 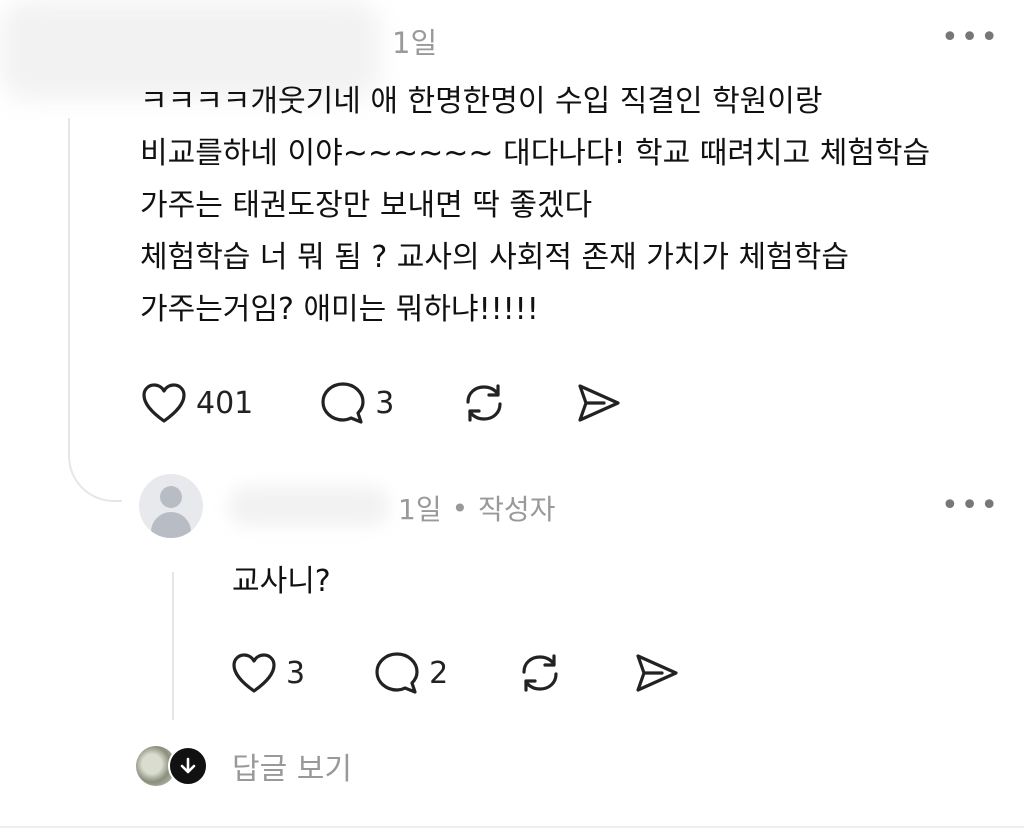 What do you see at coordinates (171, 525) in the screenshot?
I see `avatar-body` at bounding box center [171, 525].